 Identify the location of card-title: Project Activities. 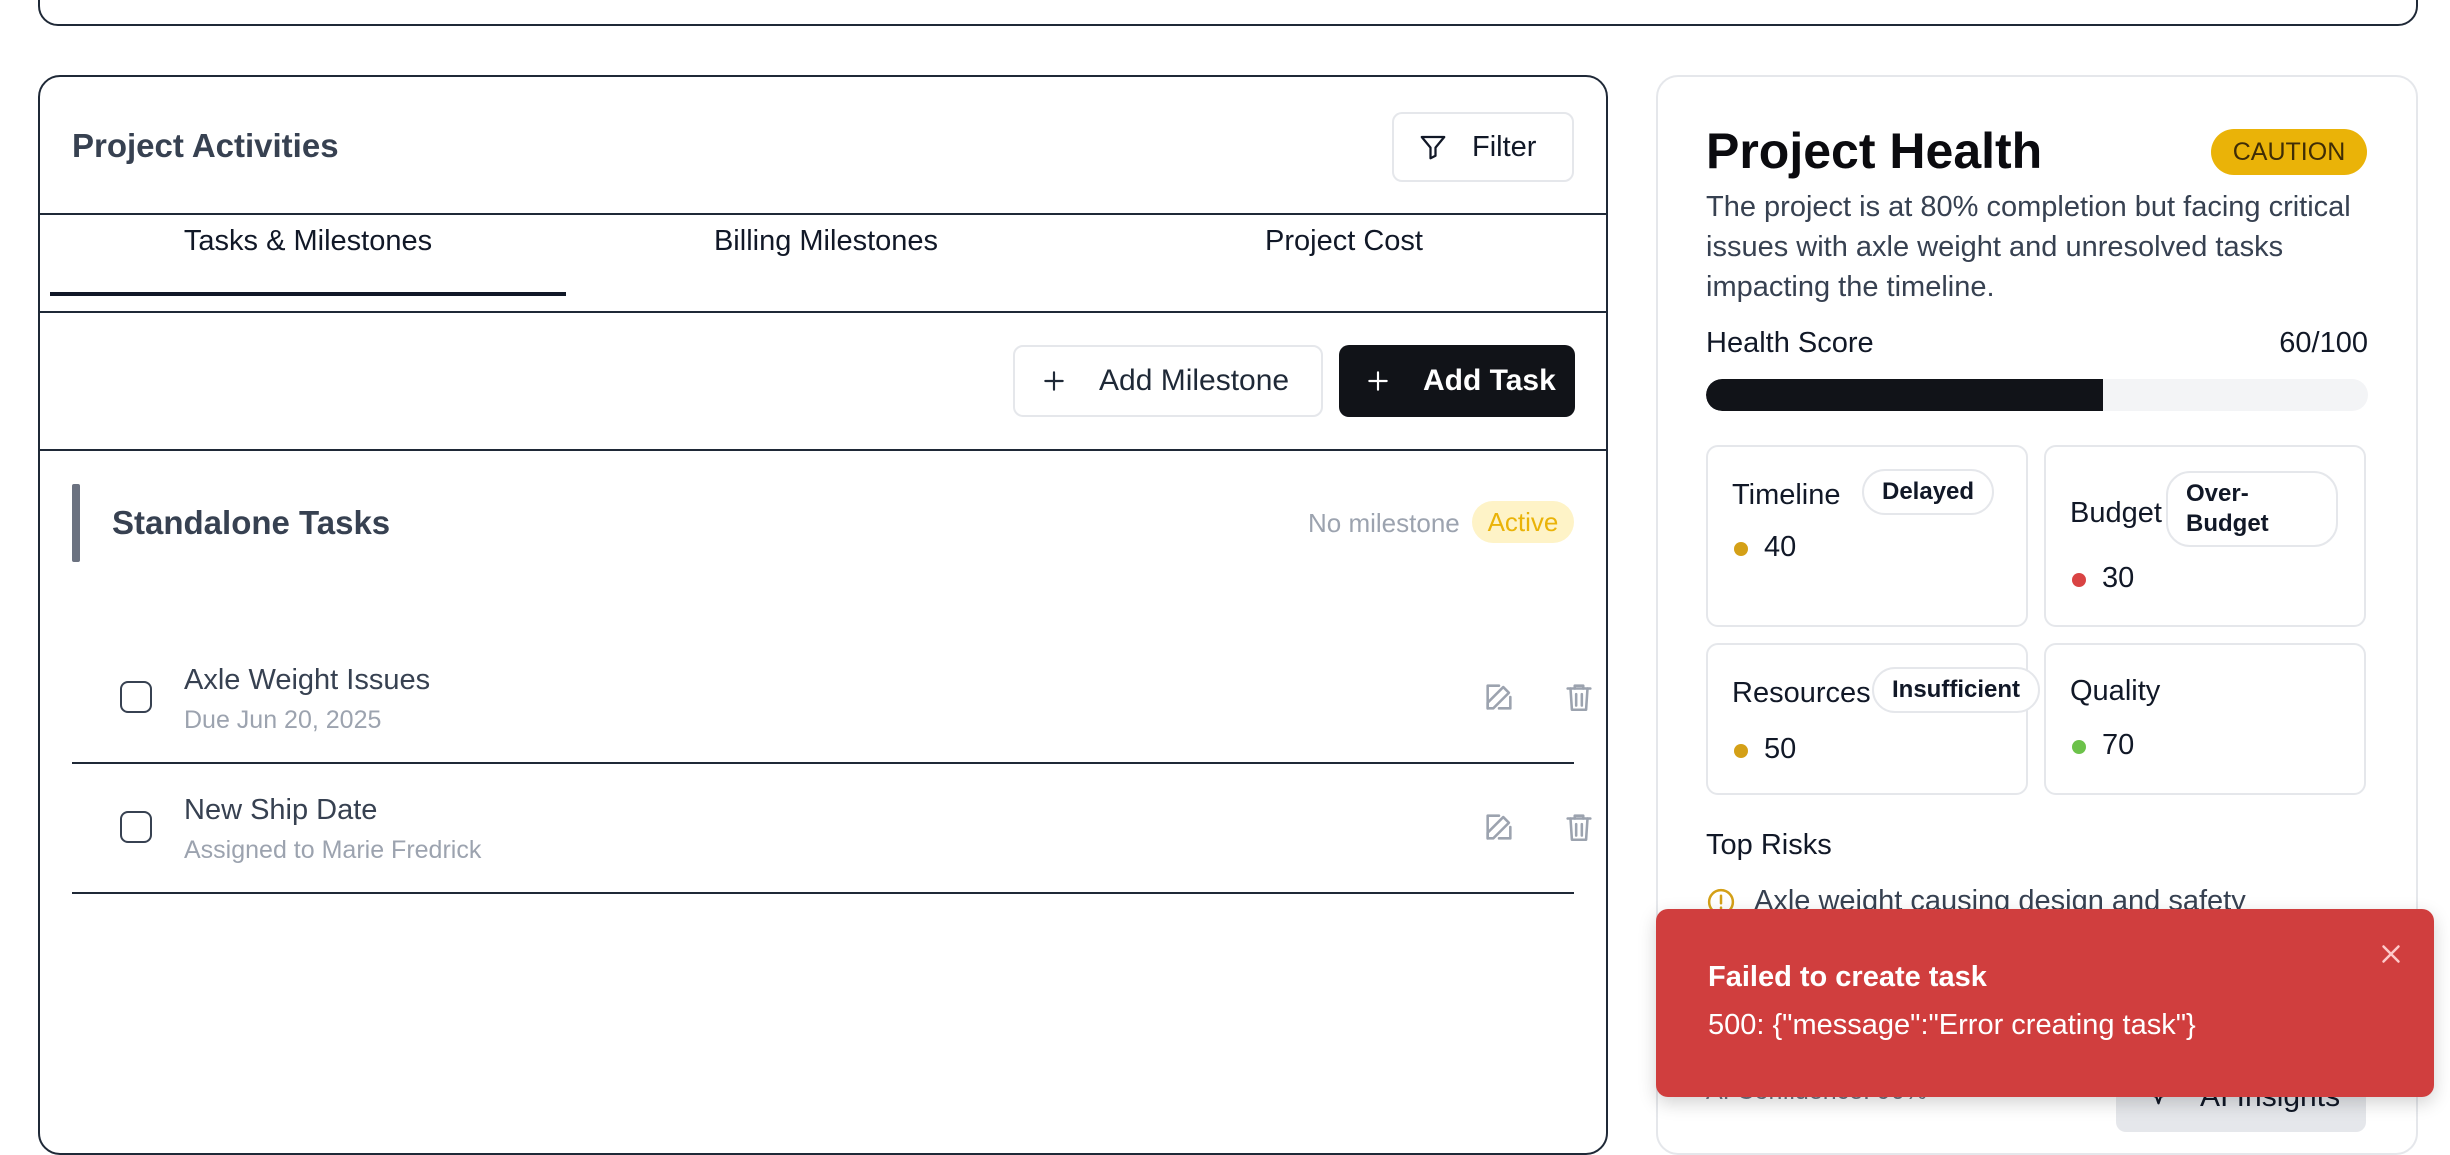
(205, 145).